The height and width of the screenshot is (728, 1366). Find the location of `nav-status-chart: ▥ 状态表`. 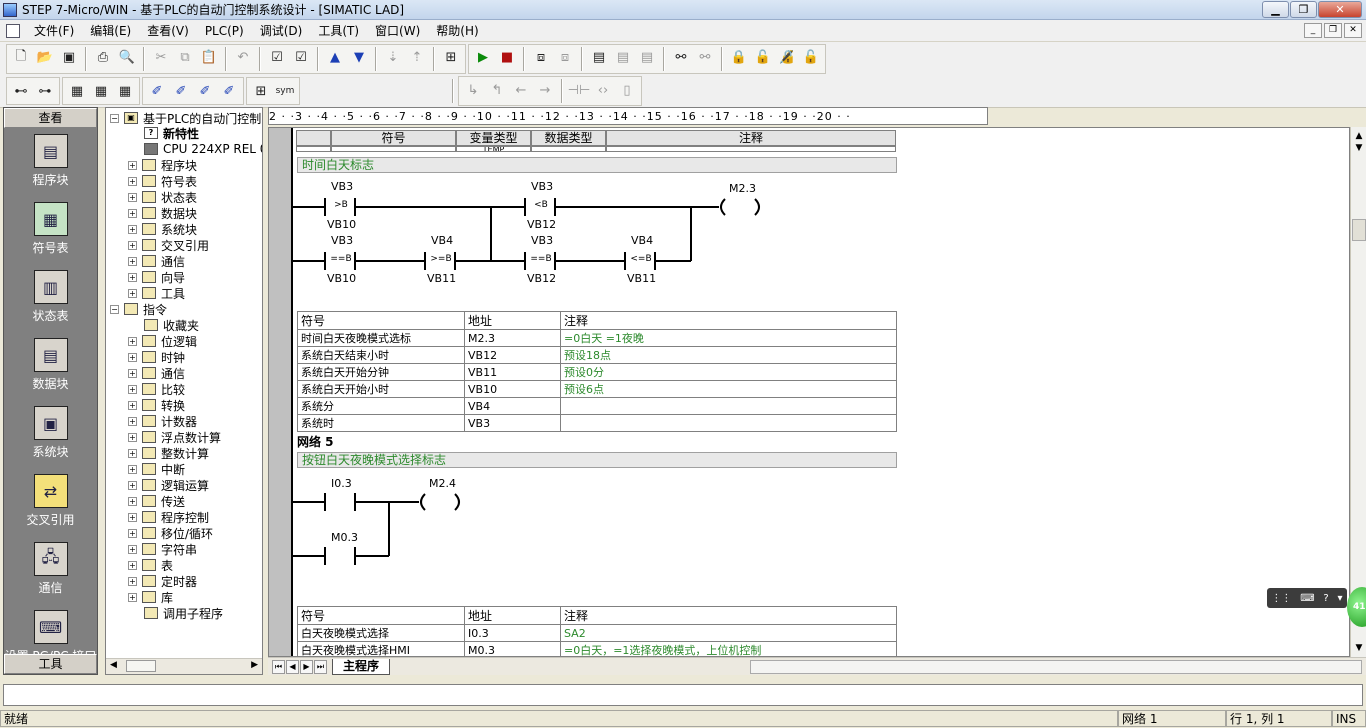

nav-status-chart: ▥ 状态表 is located at coordinates (50, 301).